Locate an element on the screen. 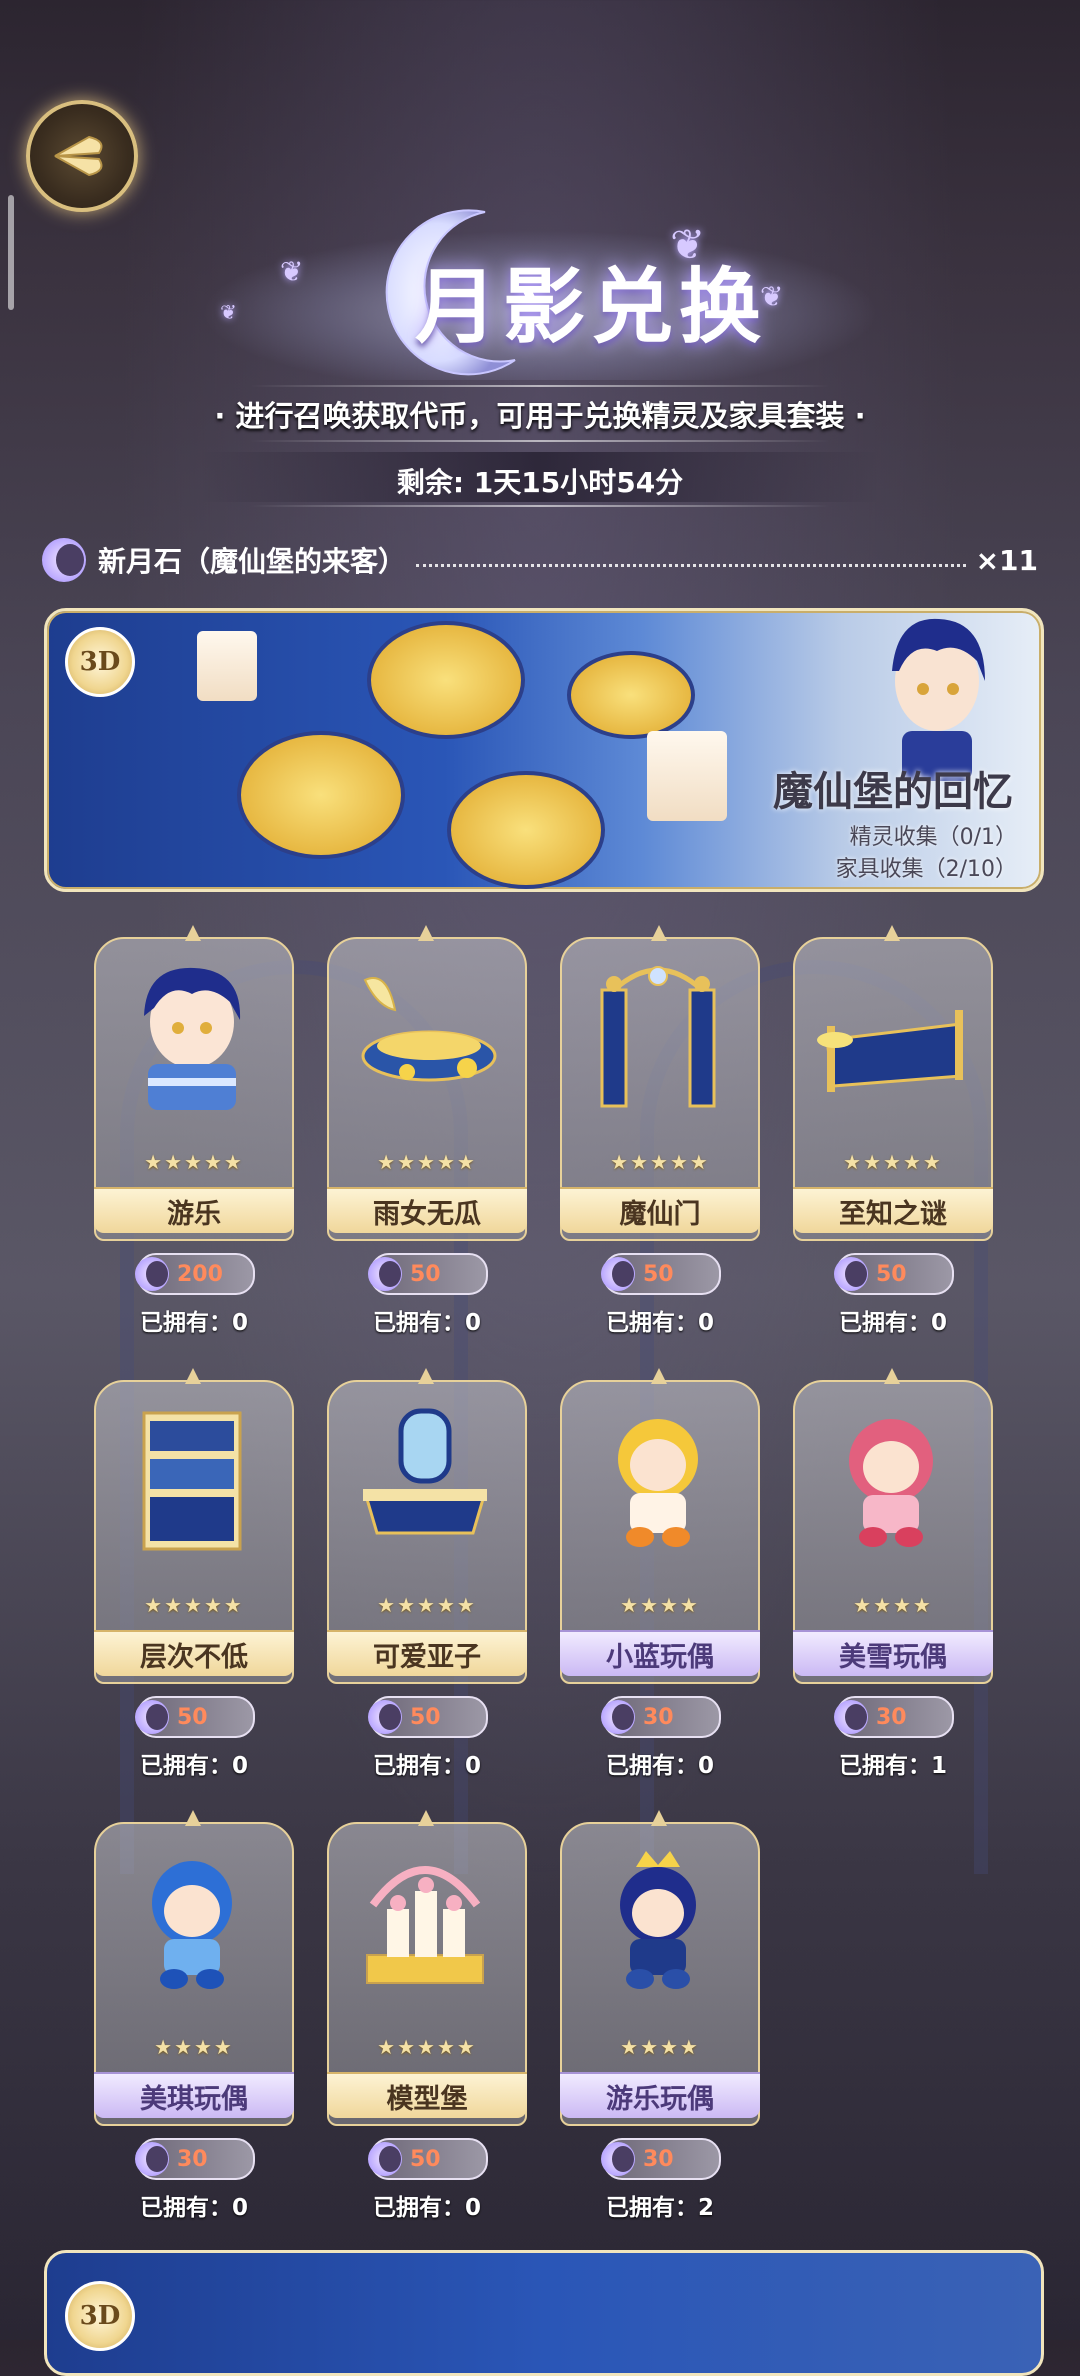  collection-banner: 3D 魔仙堡的回忆 精灵收集（0/1） 家具收集（2/10） is located at coordinates (544, 750).